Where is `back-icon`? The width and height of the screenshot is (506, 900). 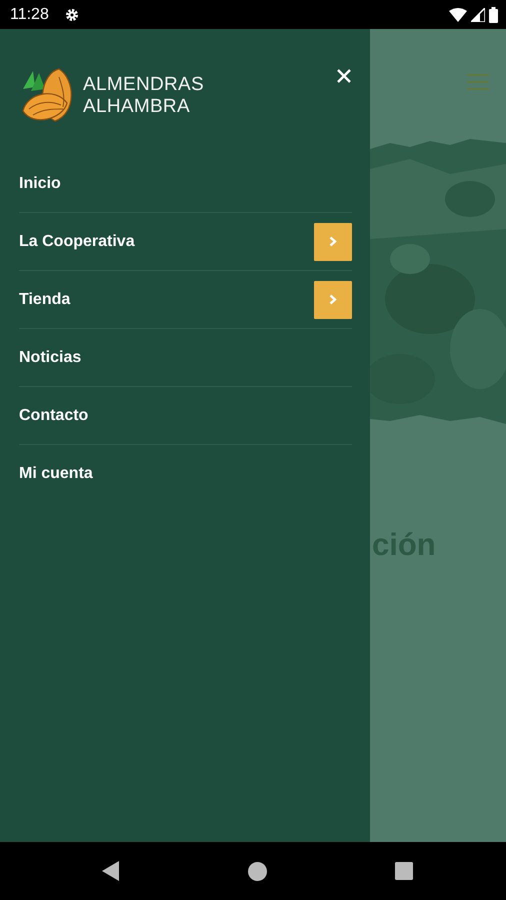
back-icon is located at coordinates (111, 871).